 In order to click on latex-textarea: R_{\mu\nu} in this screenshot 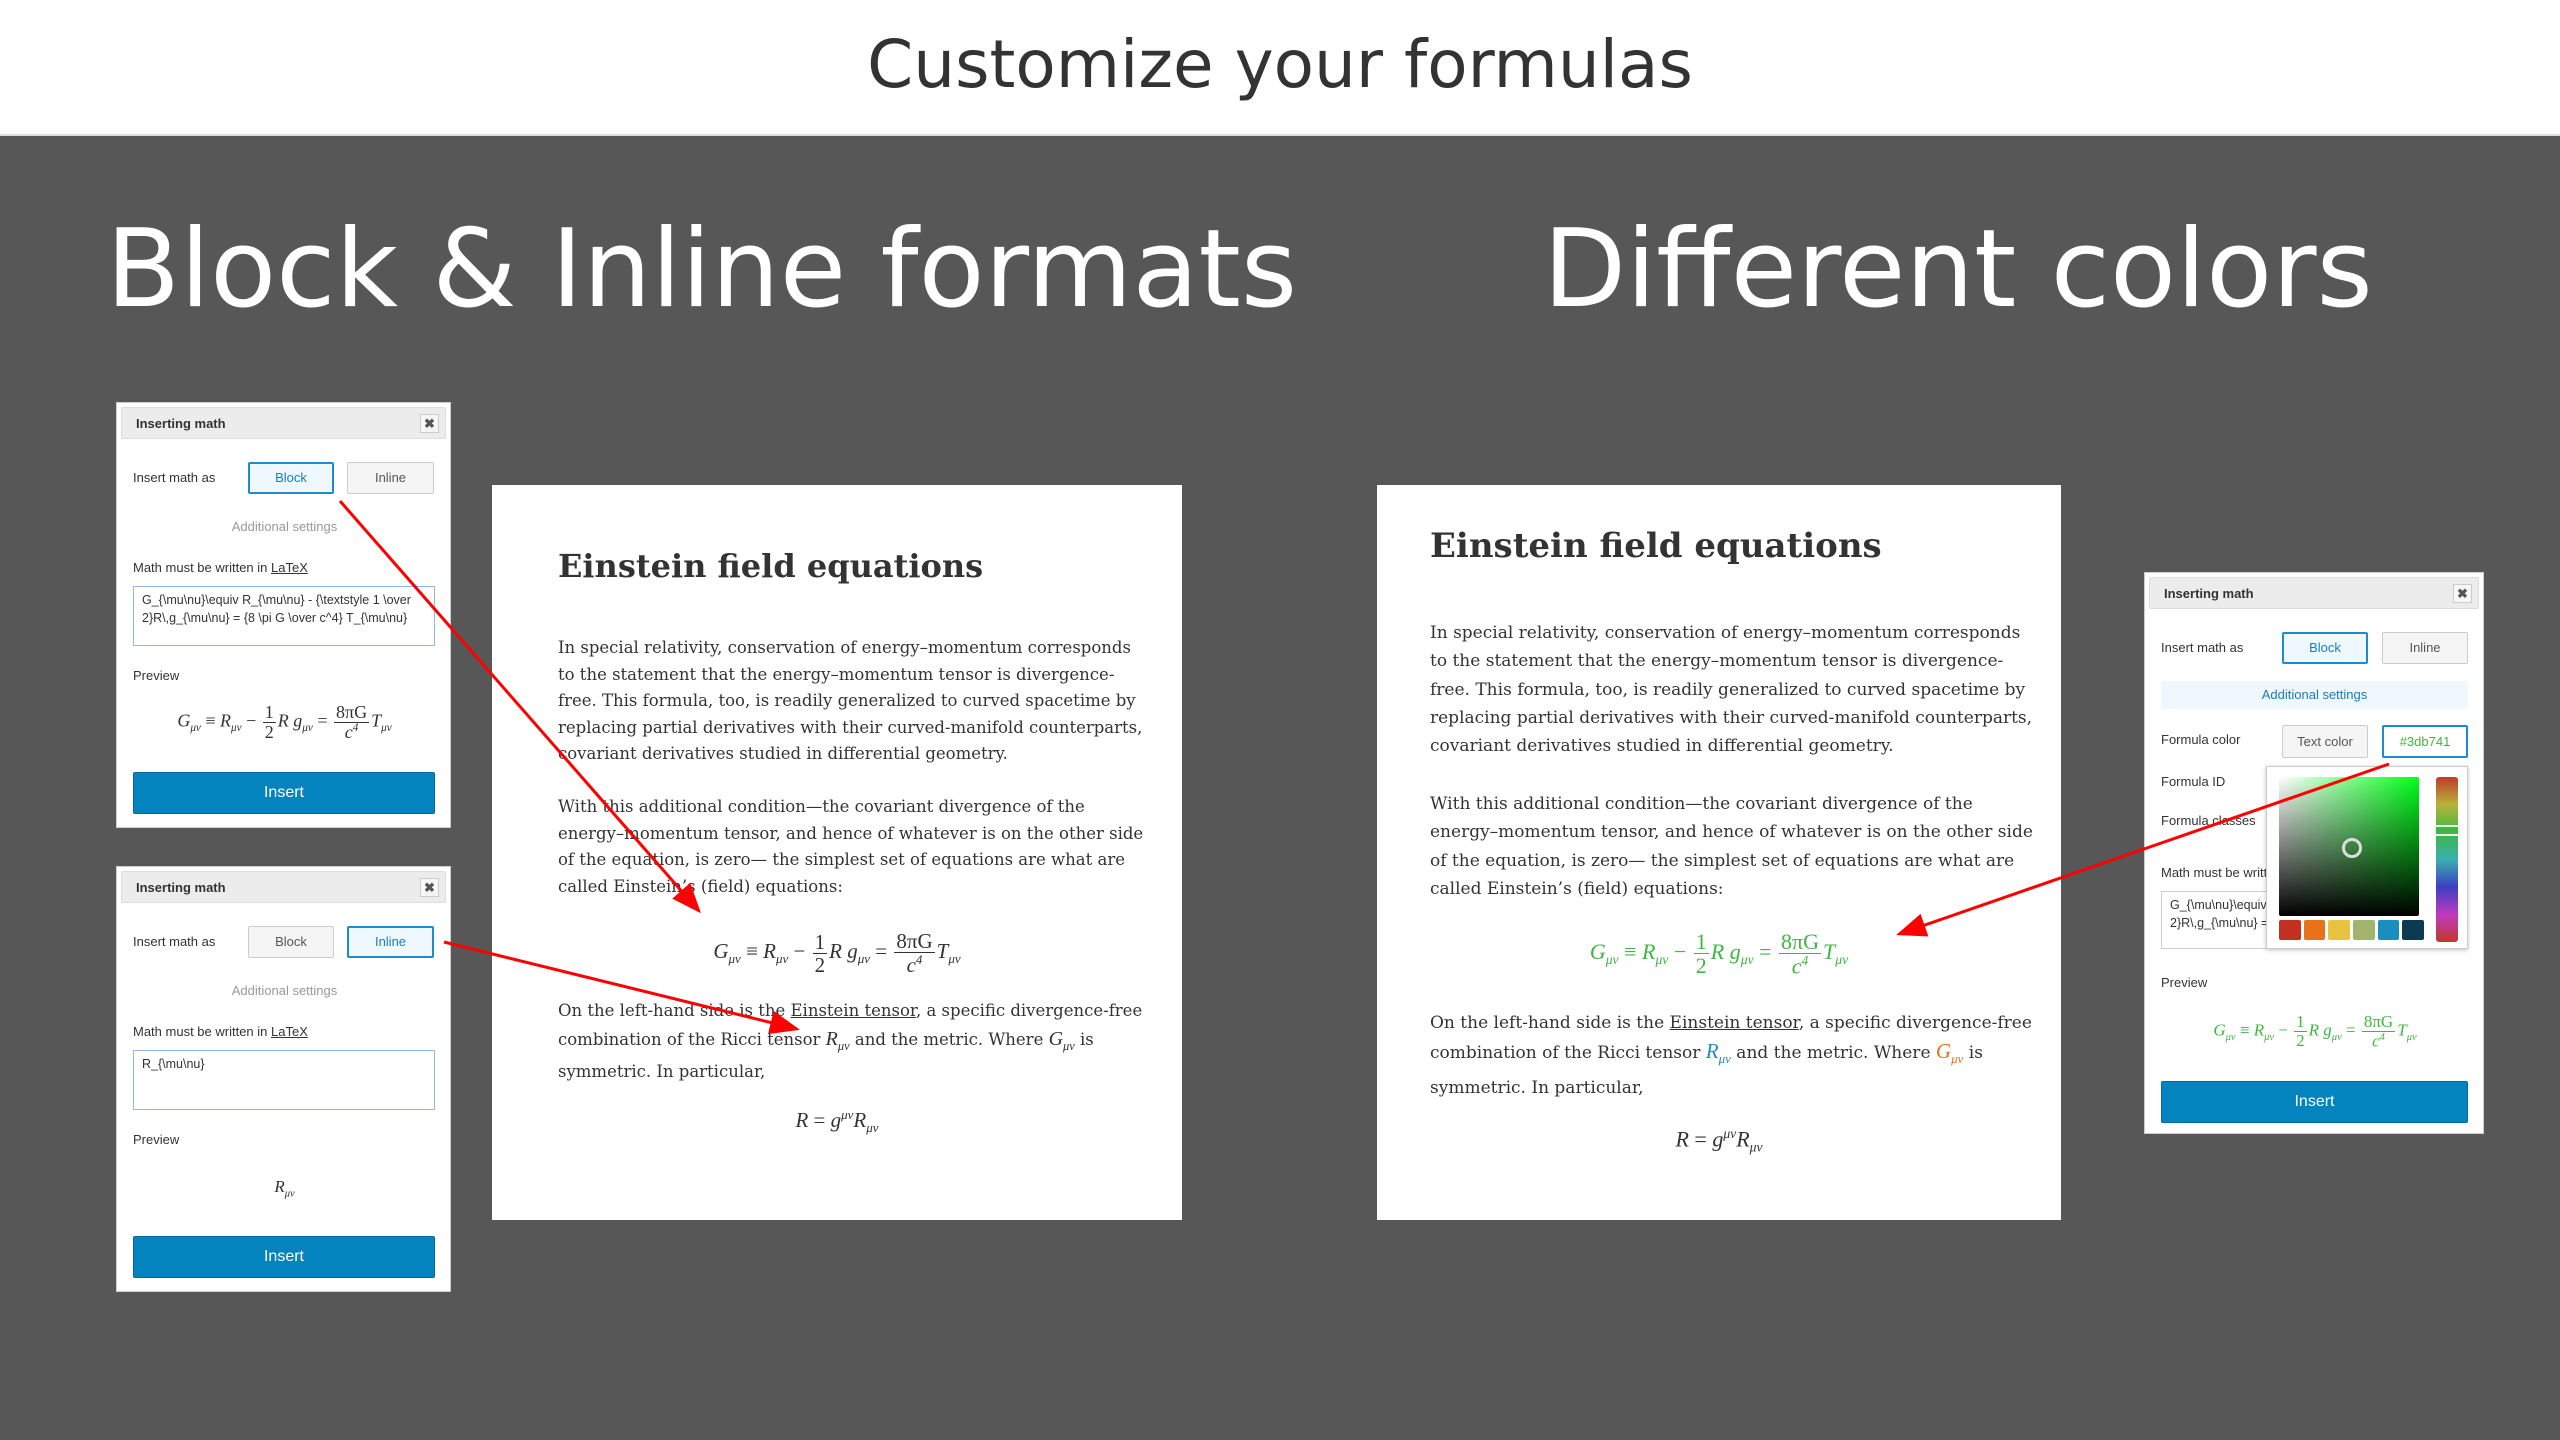, I will do `click(284, 1080)`.